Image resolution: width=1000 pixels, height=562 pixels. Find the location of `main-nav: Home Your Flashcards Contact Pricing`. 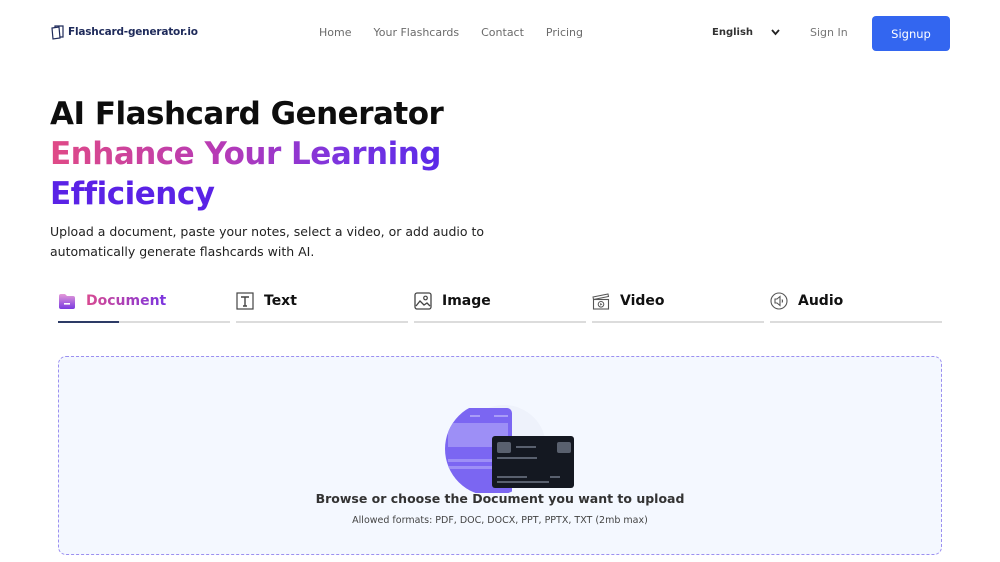

main-nav: Home Your Flashcards Contact Pricing is located at coordinates (462, 32).